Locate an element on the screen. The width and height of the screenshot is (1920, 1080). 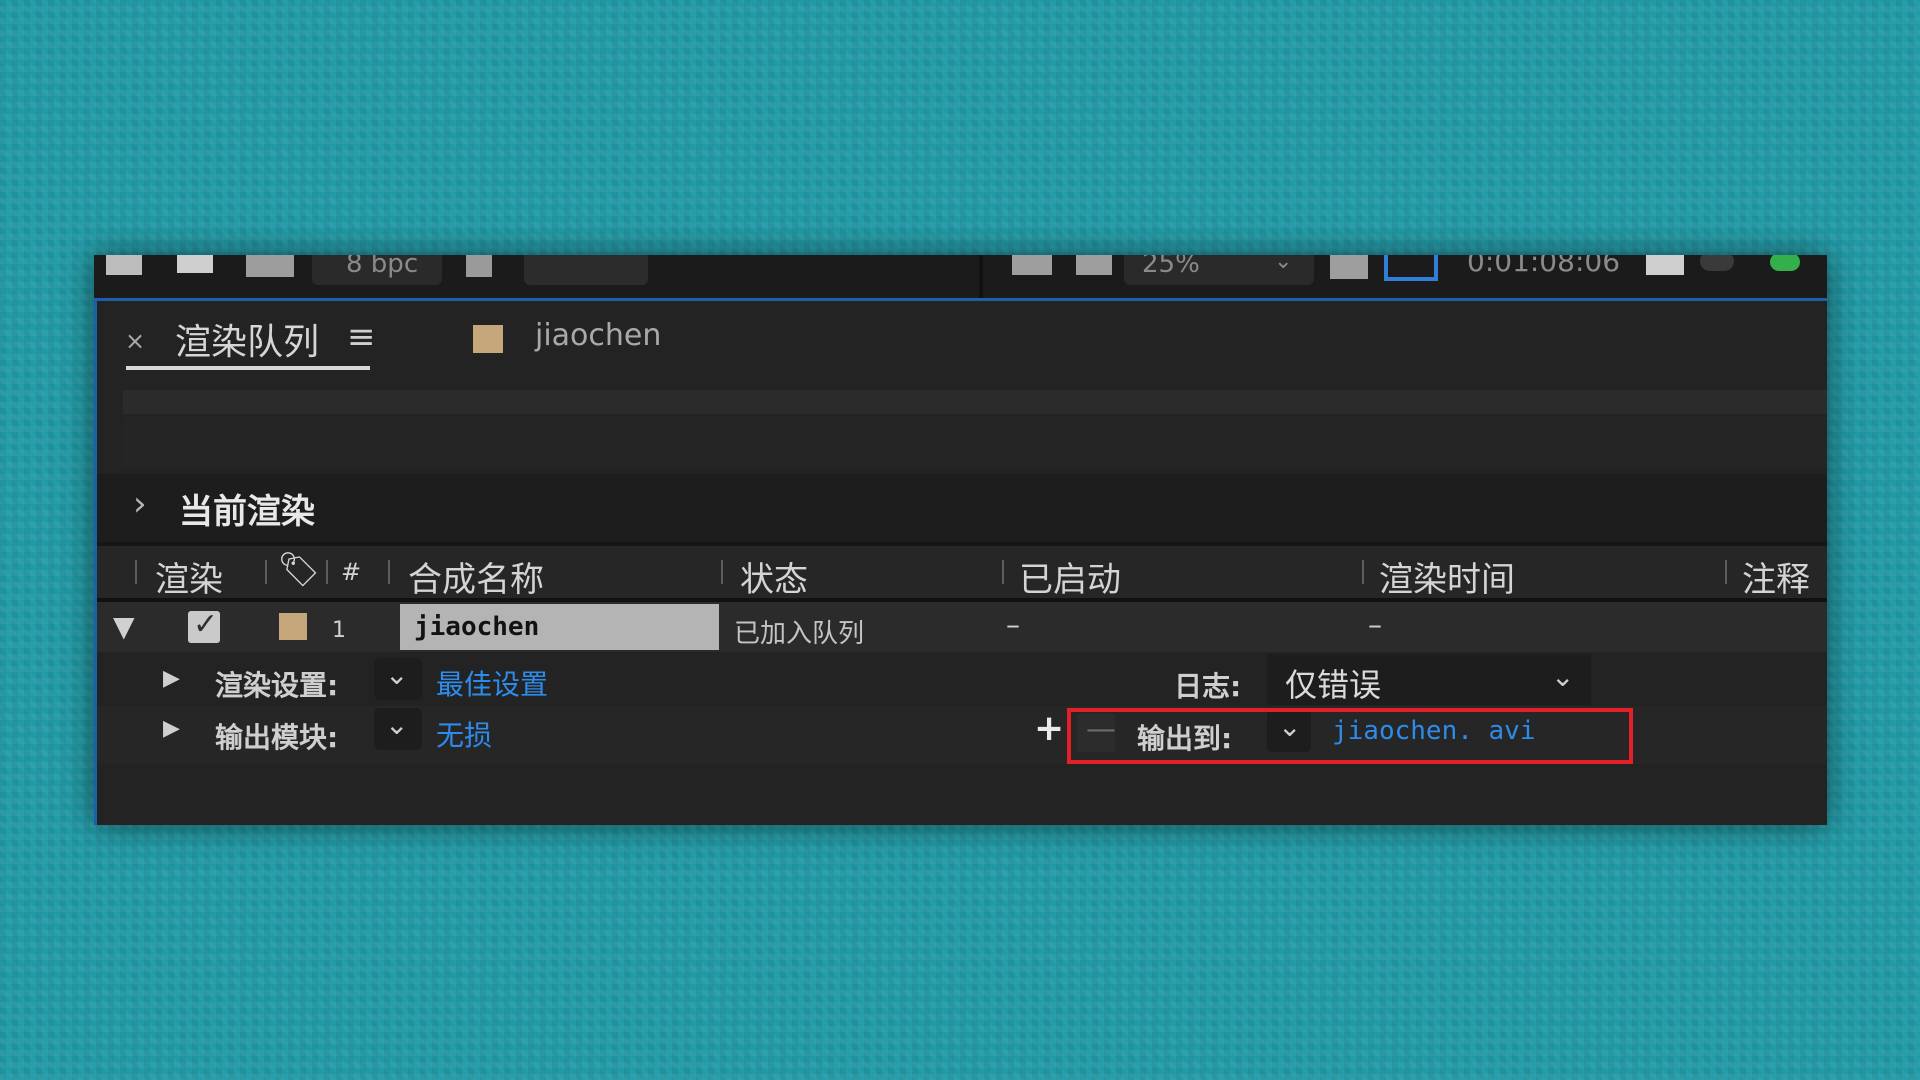
active-tab-indicator is located at coordinates (248, 368).